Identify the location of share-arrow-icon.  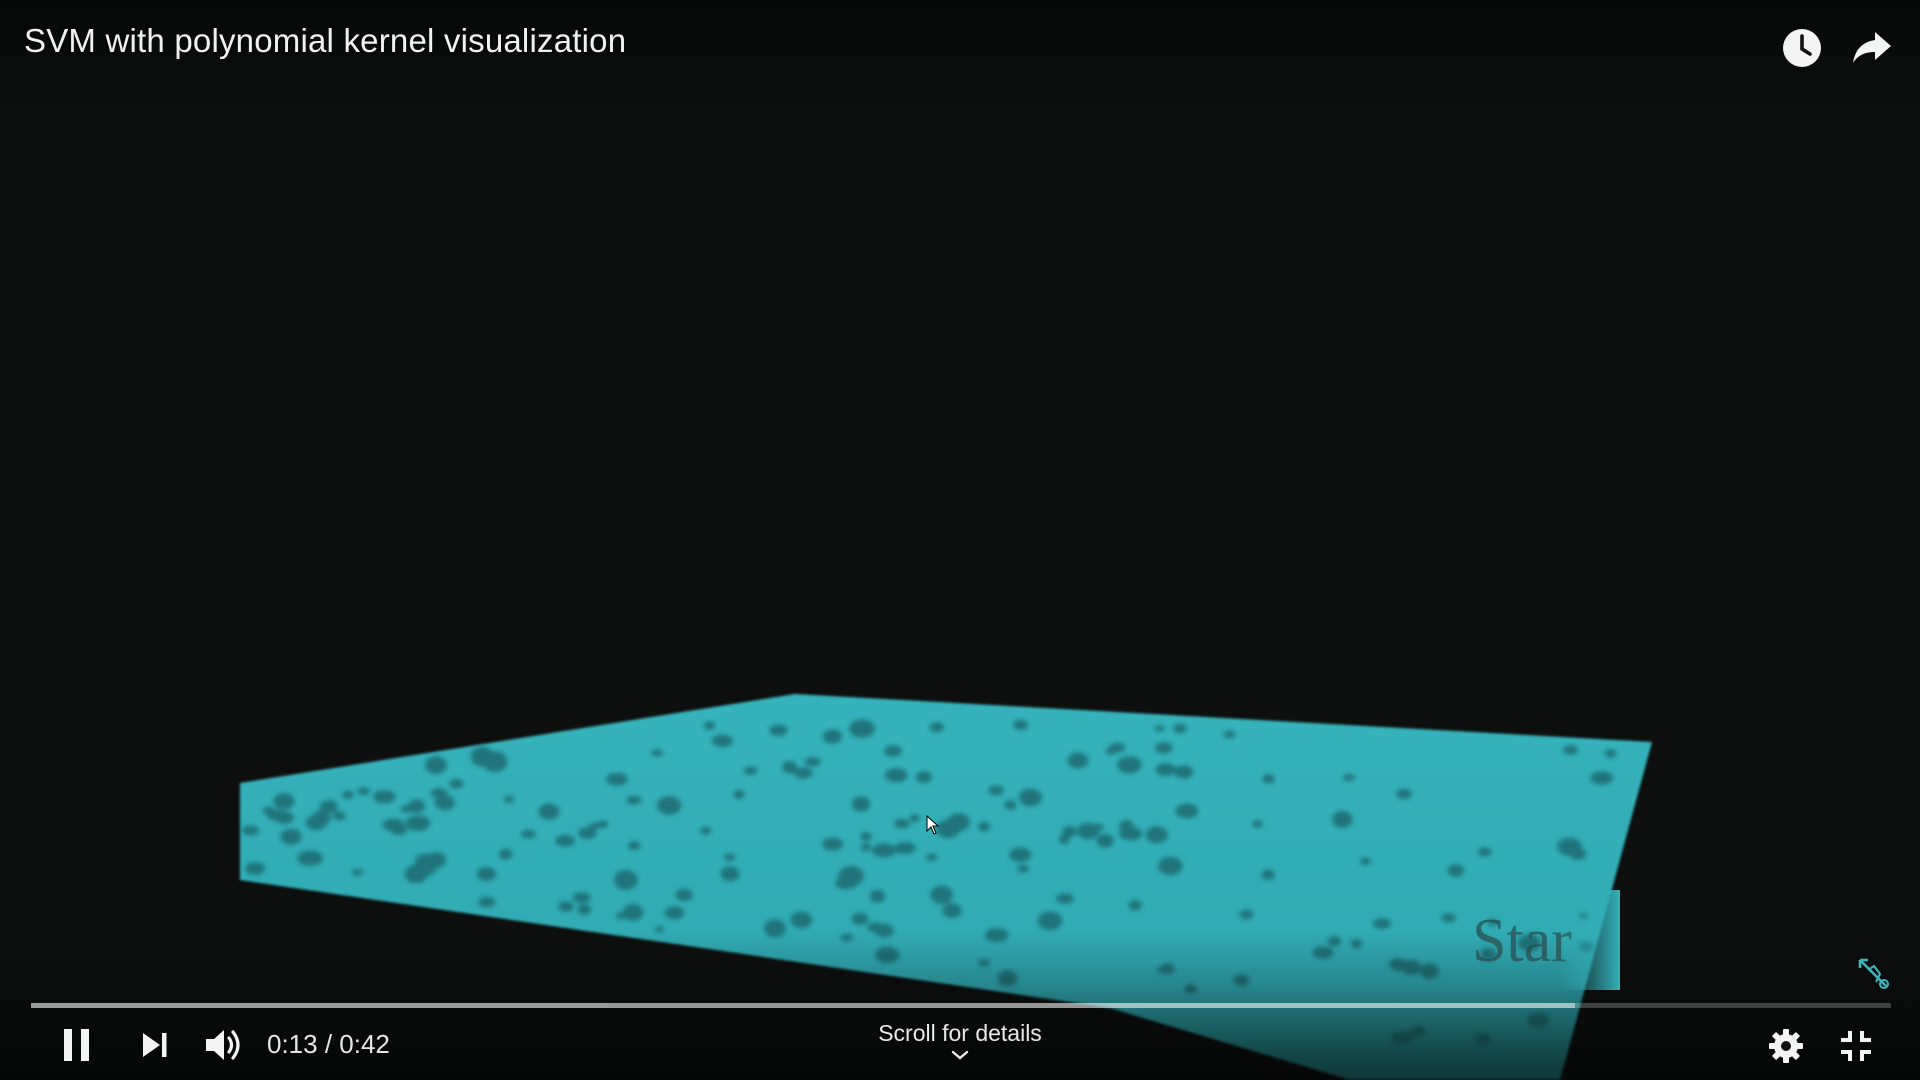
(1872, 47).